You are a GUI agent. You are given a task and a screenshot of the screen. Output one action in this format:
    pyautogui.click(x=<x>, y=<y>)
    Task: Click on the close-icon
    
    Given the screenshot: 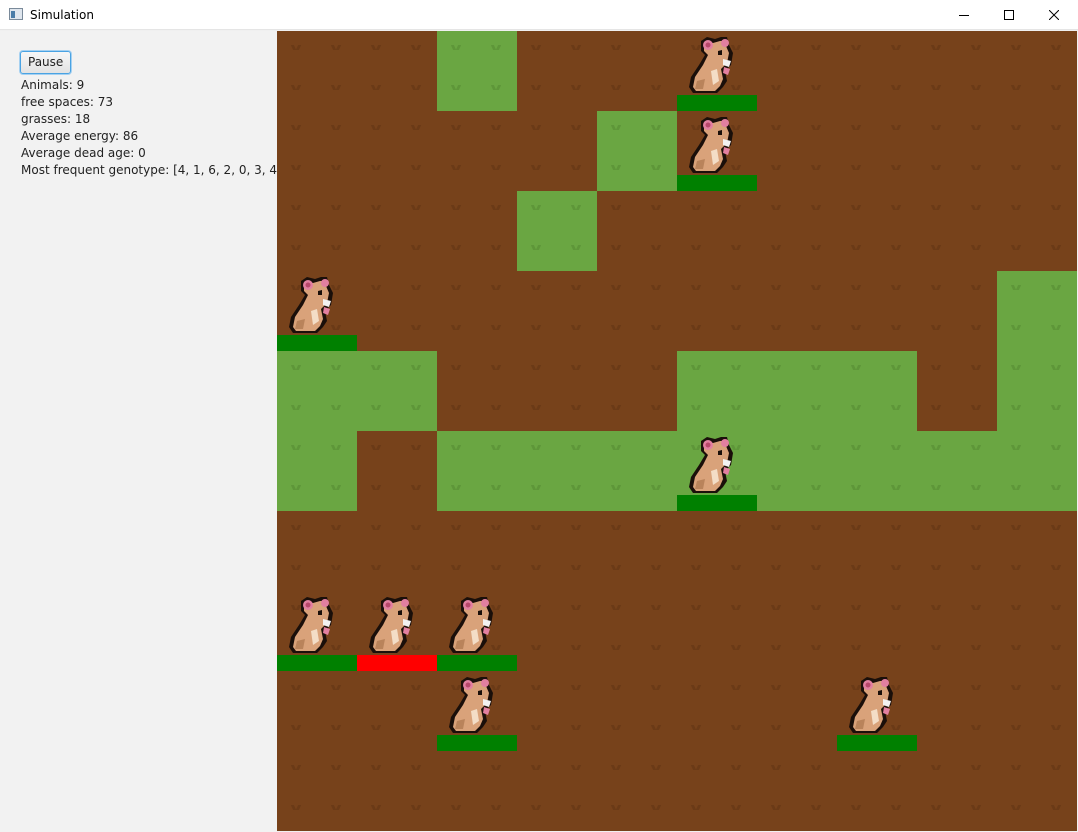 What is the action you would take?
    pyautogui.click(x=1054, y=15)
    